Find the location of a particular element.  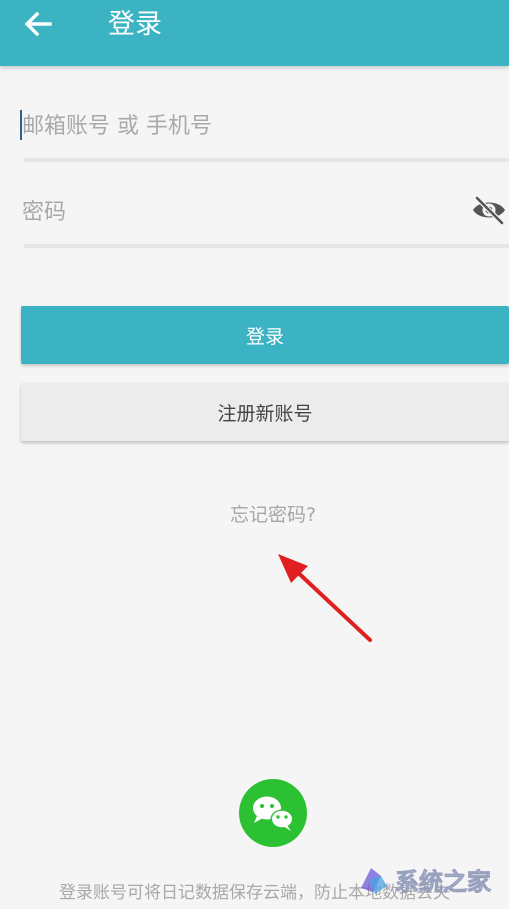

wechat-login-button is located at coordinates (273, 813).